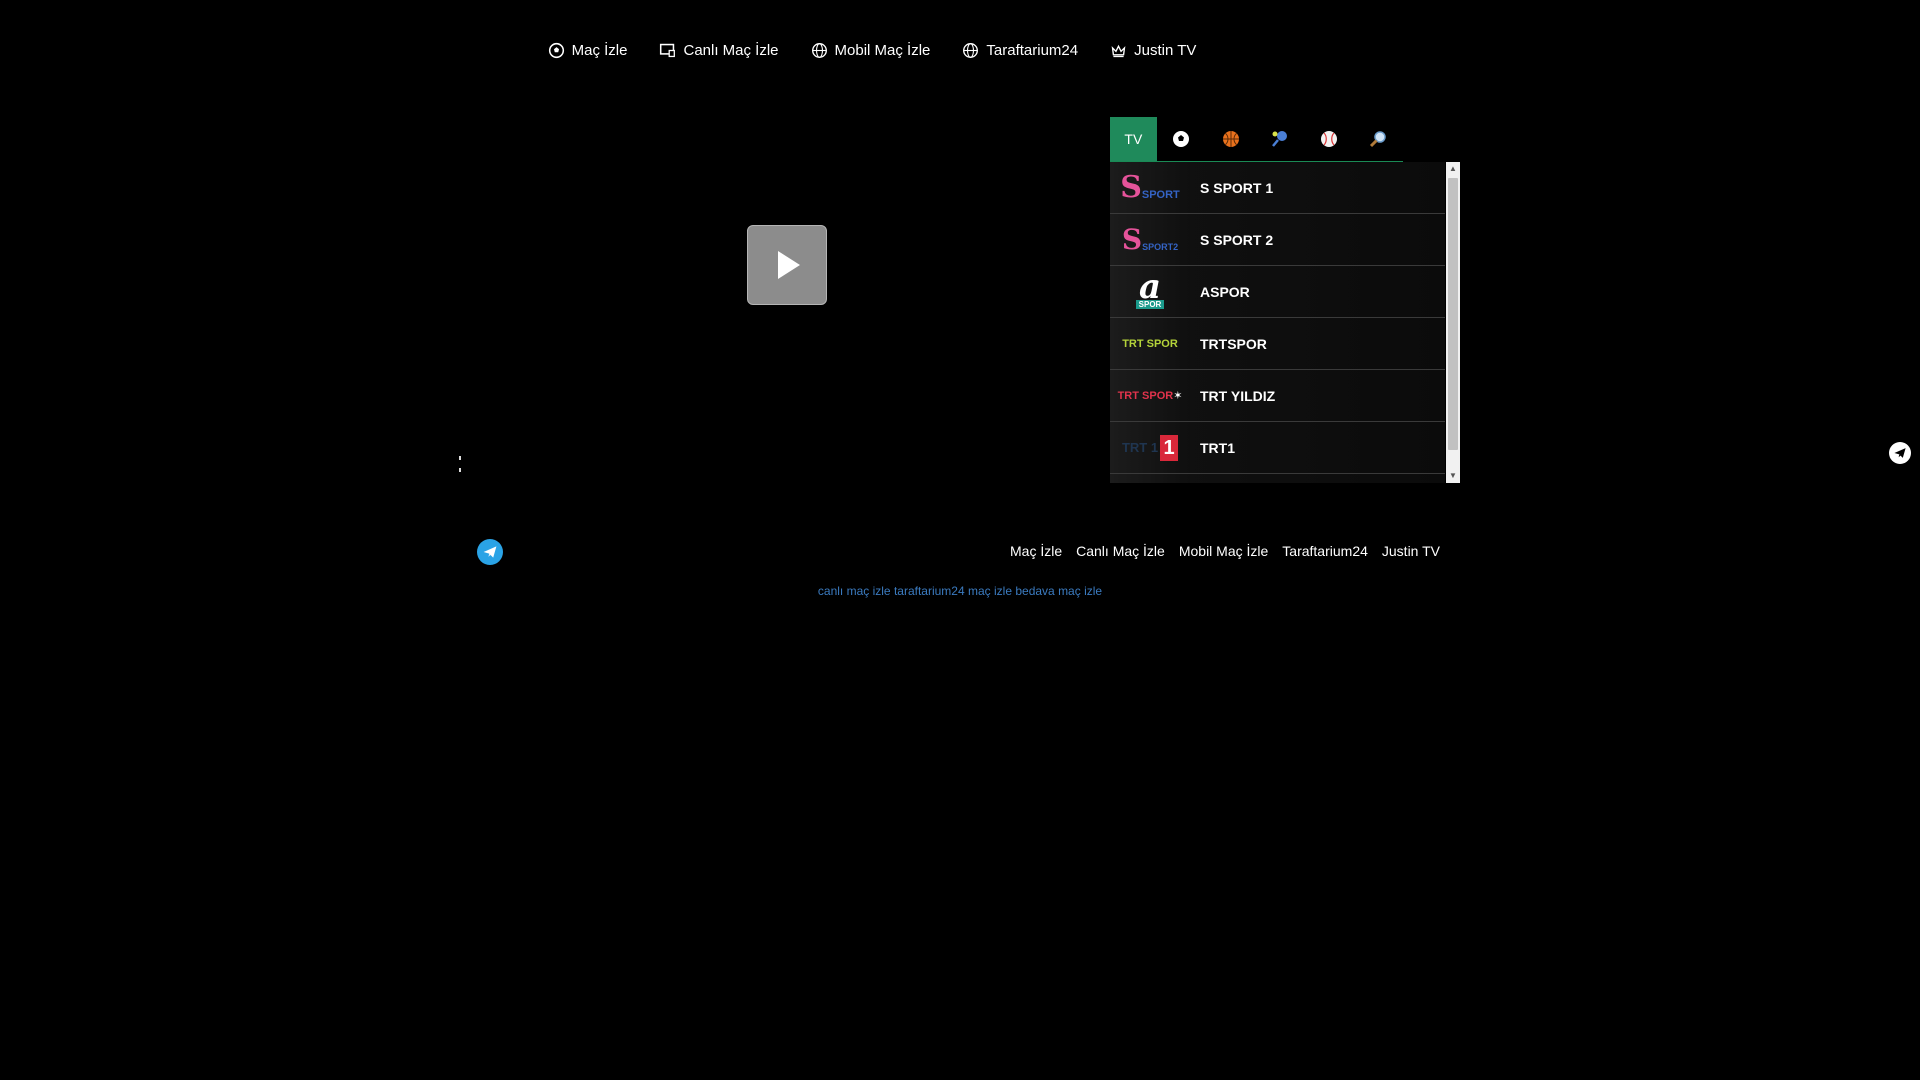  Describe the element at coordinates (1411, 551) in the screenshot. I see `footer-link-justin-tv: Justin TV` at that location.